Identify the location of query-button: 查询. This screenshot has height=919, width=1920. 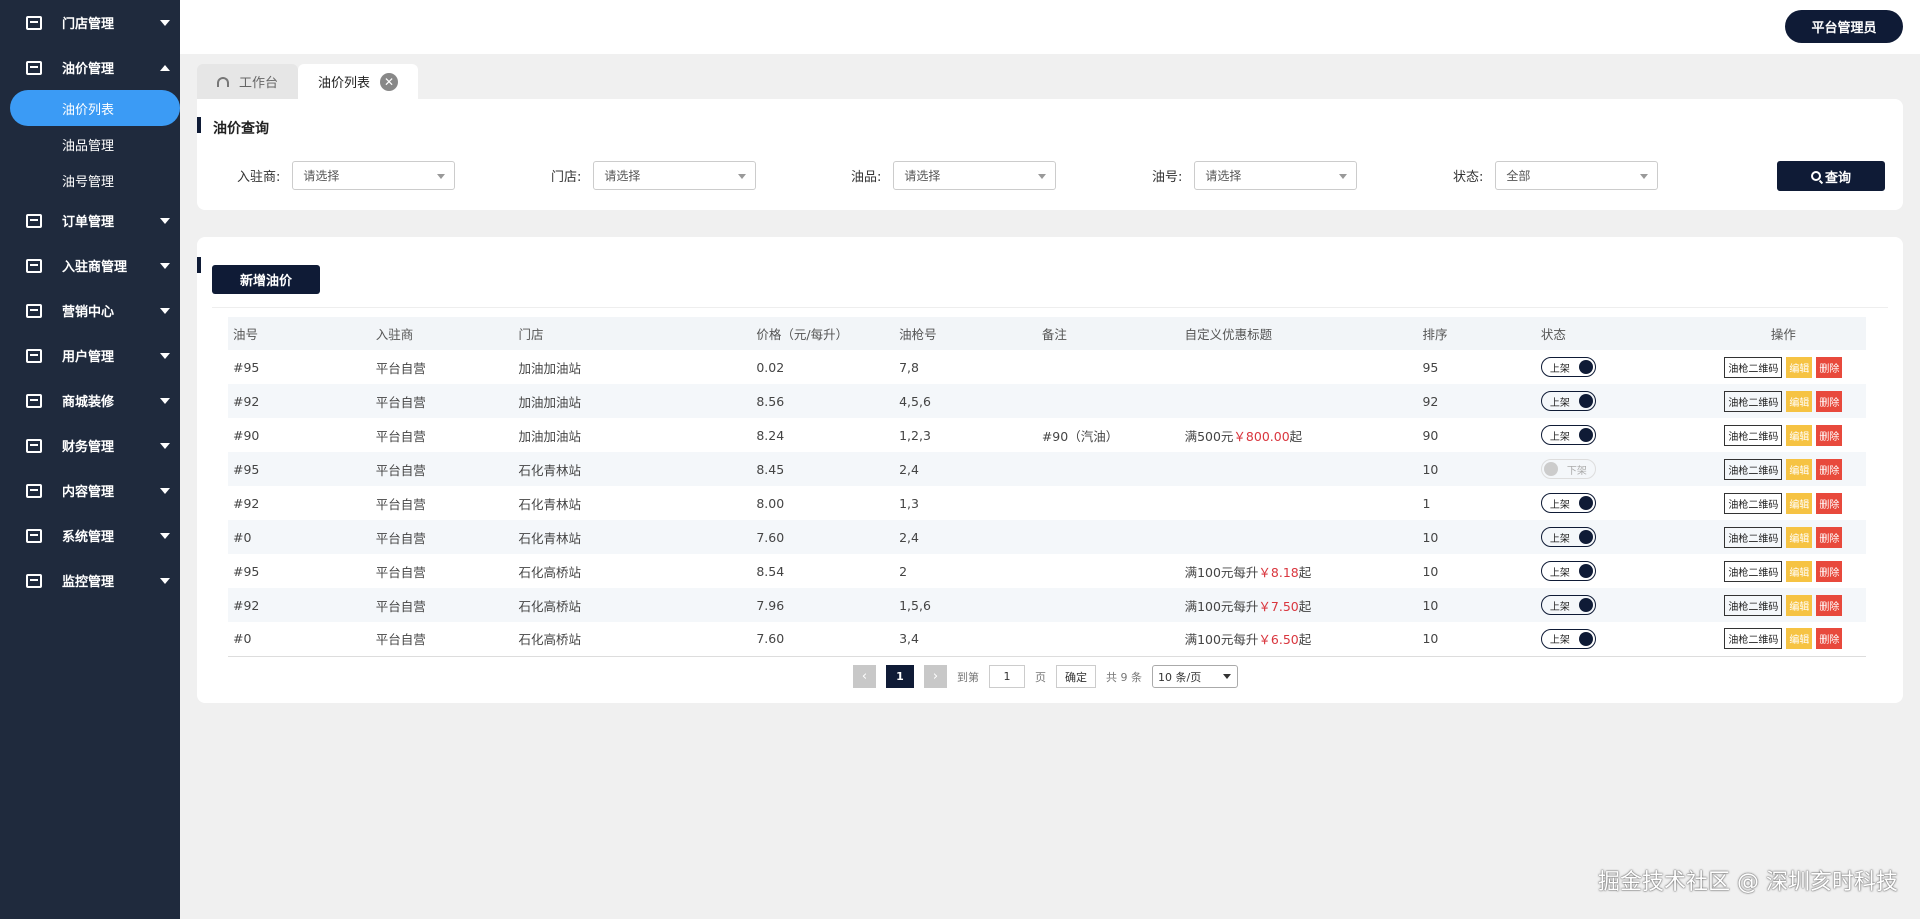
(1831, 176).